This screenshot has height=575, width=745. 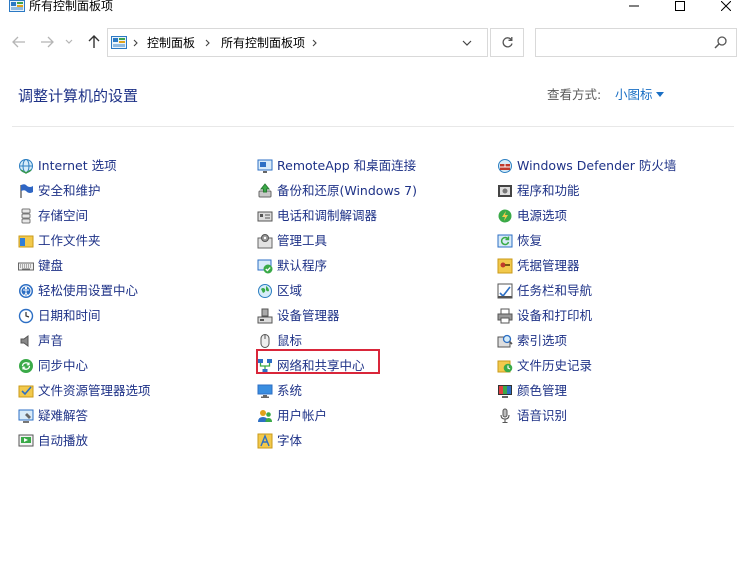 I want to click on admin-tools-icon, so click(x=265, y=241).